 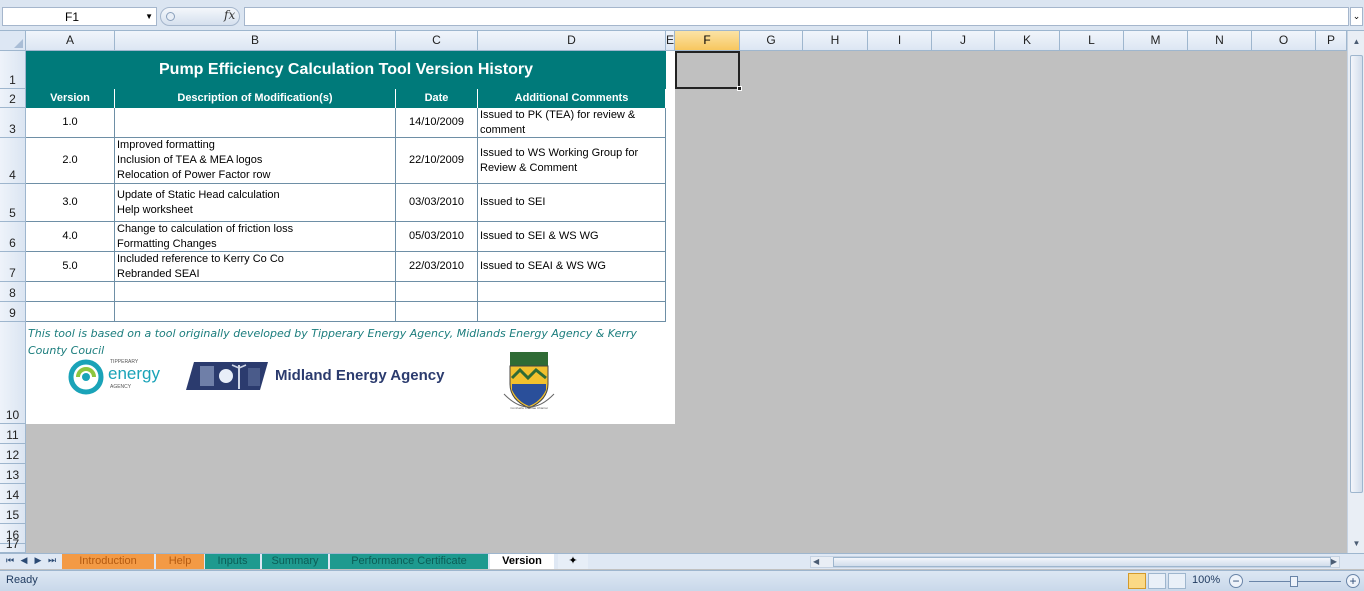 What do you see at coordinates (1356, 41) in the screenshot?
I see `scroll-up-icon: ▲` at bounding box center [1356, 41].